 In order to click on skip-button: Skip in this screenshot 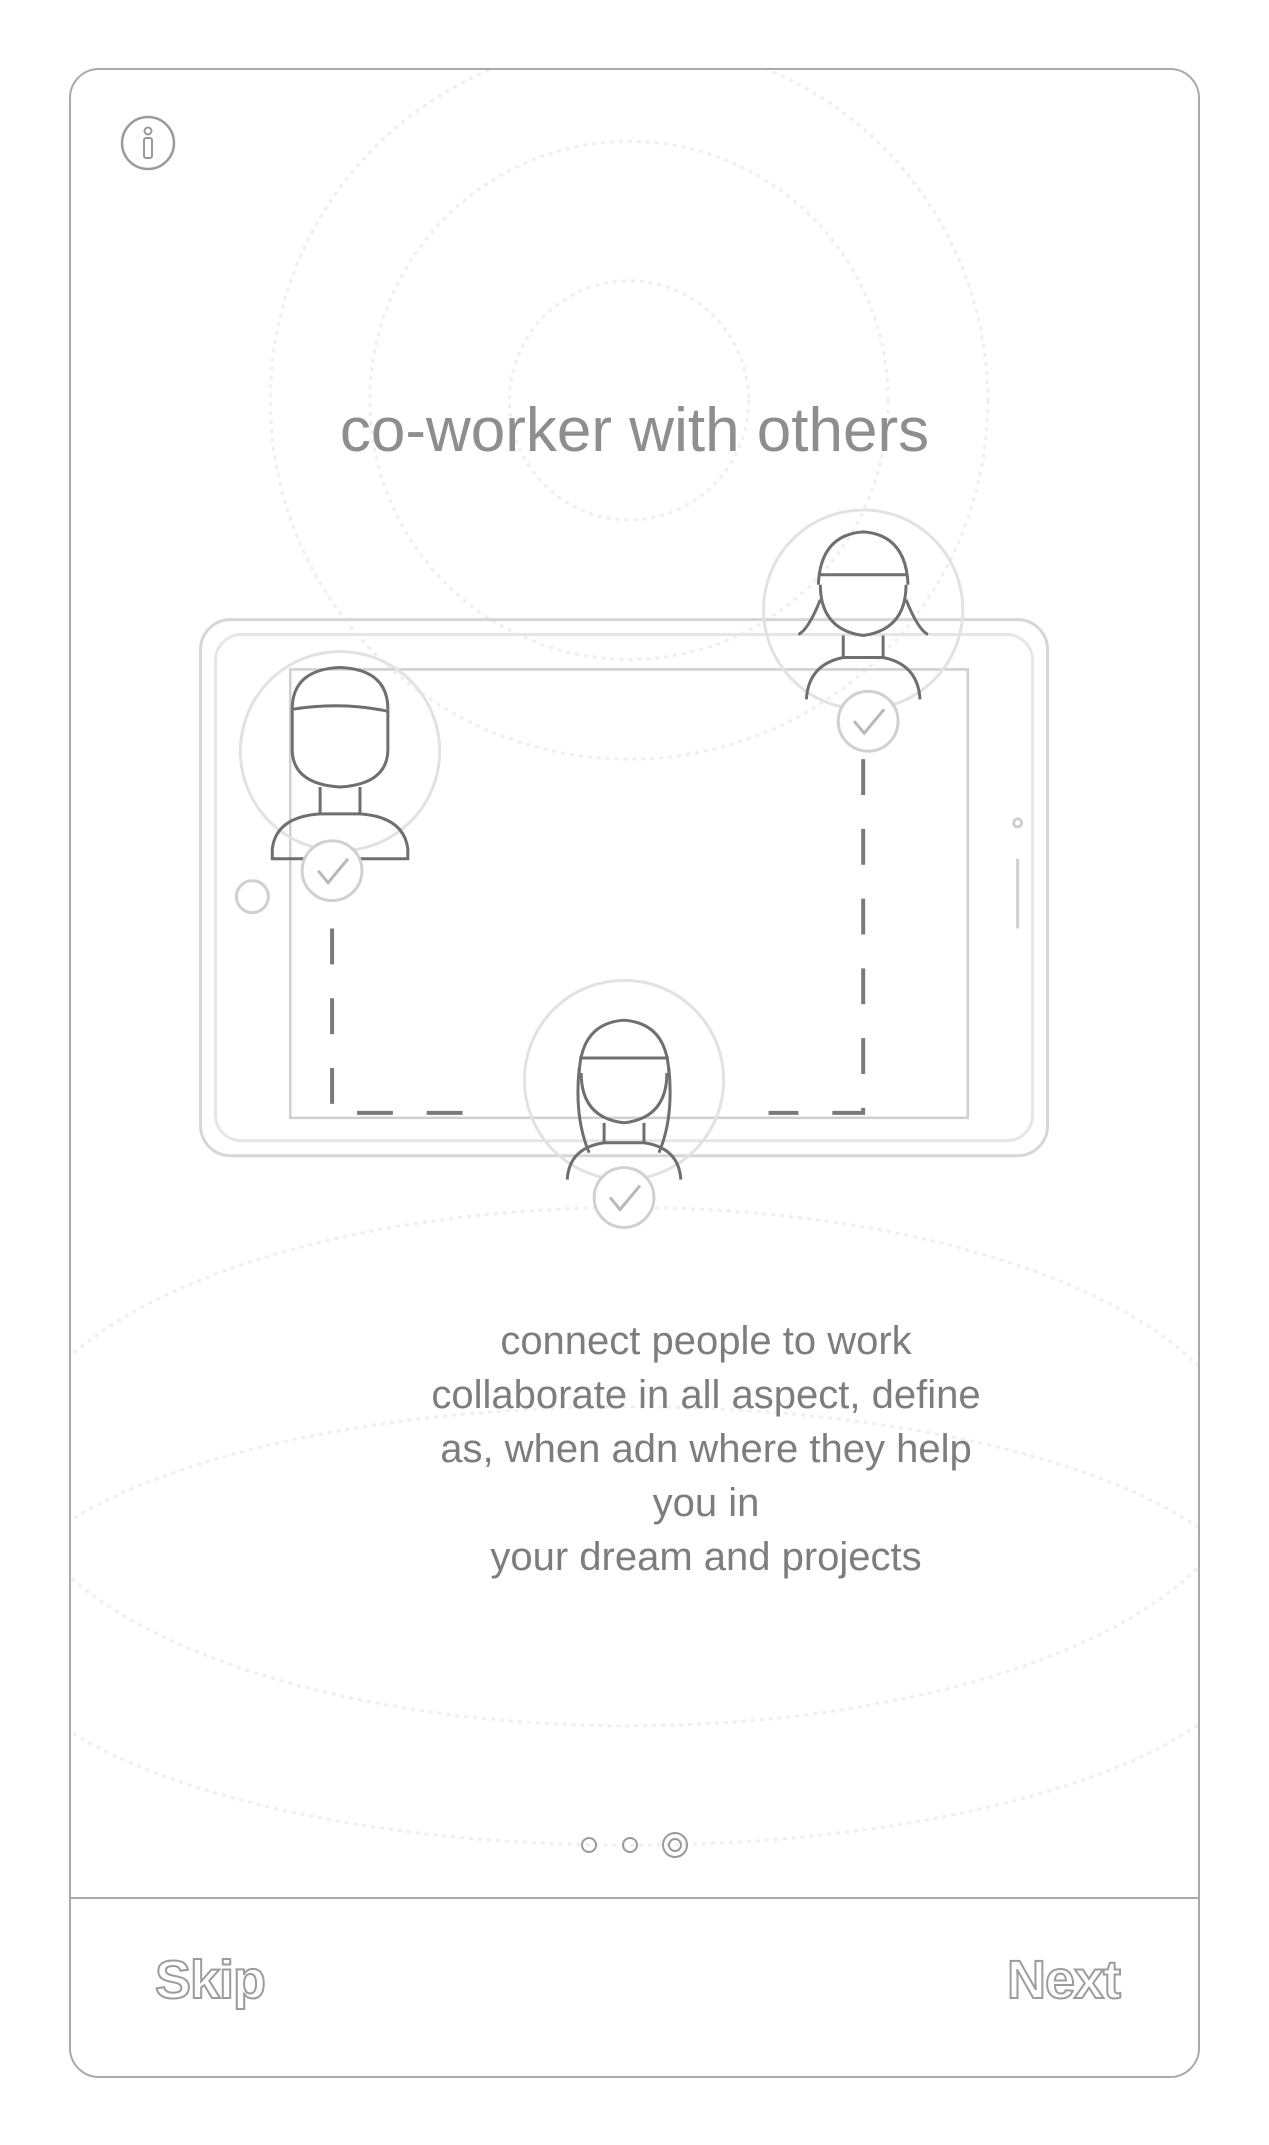, I will do `click(210, 1980)`.